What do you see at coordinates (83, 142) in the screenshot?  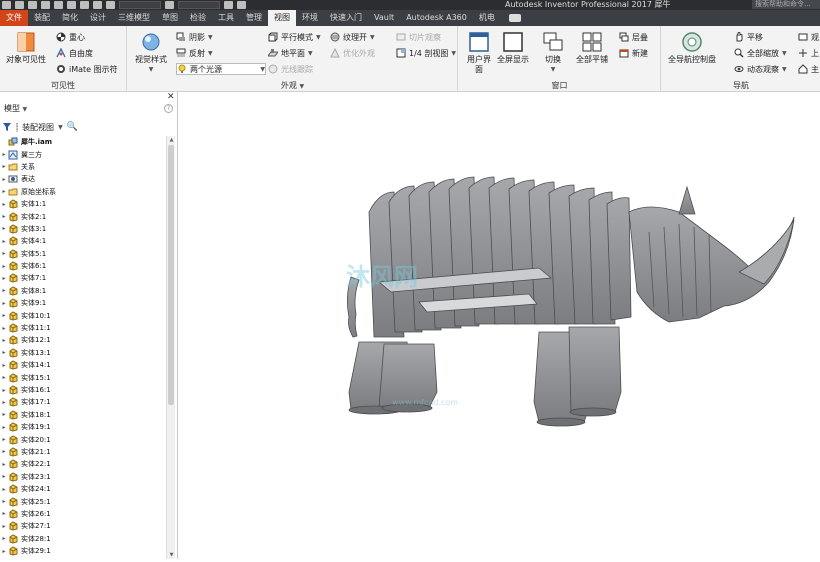 I see `tree-root: 犀牛.iam` at bounding box center [83, 142].